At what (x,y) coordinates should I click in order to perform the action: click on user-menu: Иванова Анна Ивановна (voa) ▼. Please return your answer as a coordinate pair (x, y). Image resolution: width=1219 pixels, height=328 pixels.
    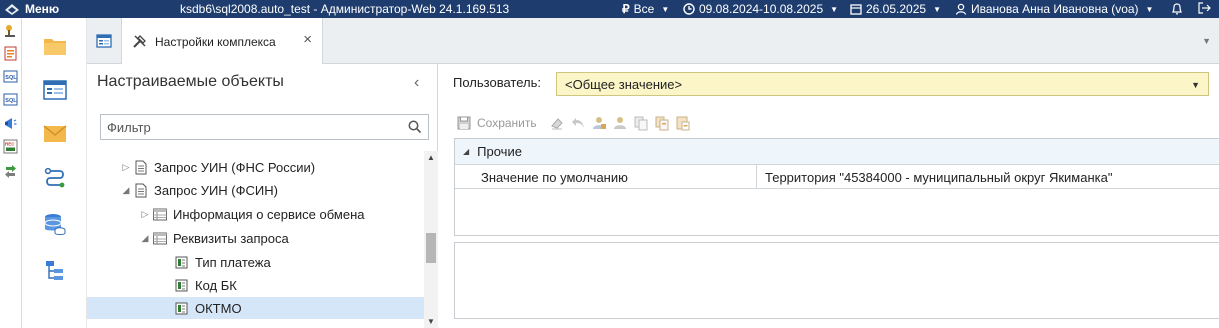
    Looking at the image, I should click on (1054, 9).